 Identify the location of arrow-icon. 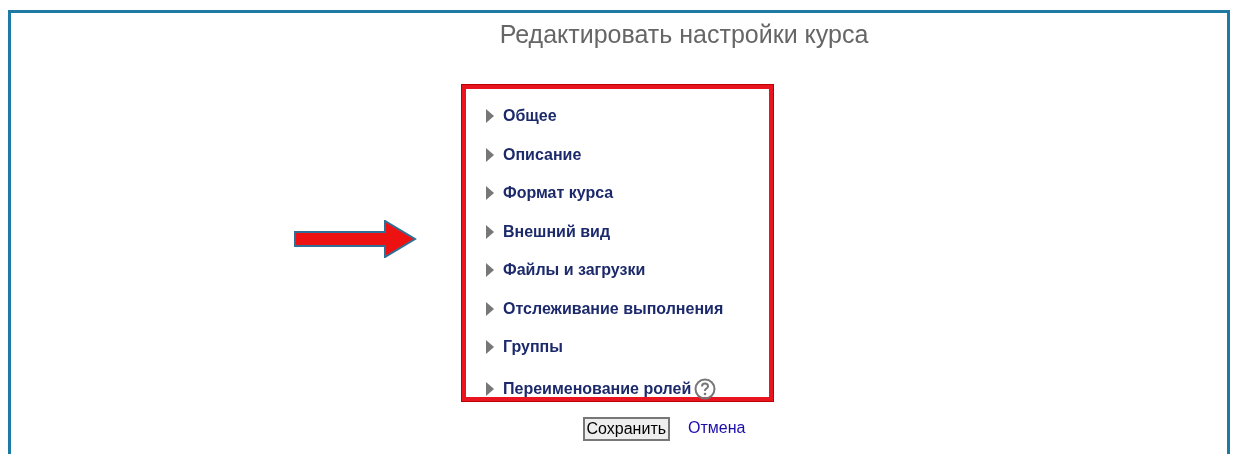
(355, 239).